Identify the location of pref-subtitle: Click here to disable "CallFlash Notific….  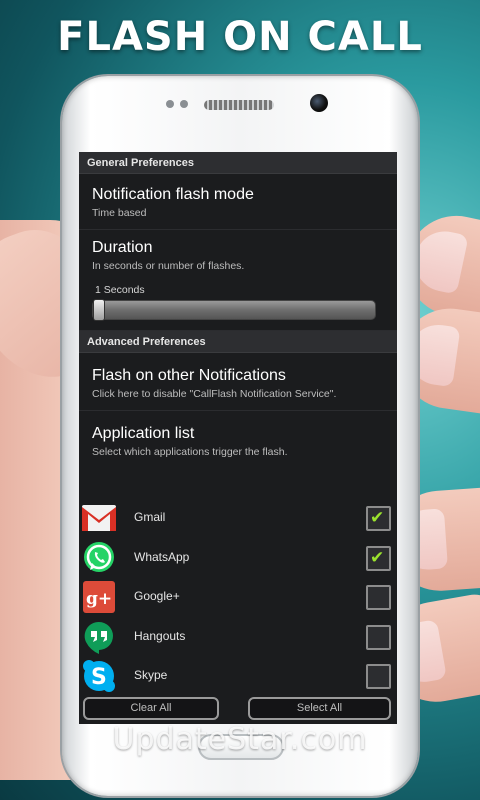
(214, 394).